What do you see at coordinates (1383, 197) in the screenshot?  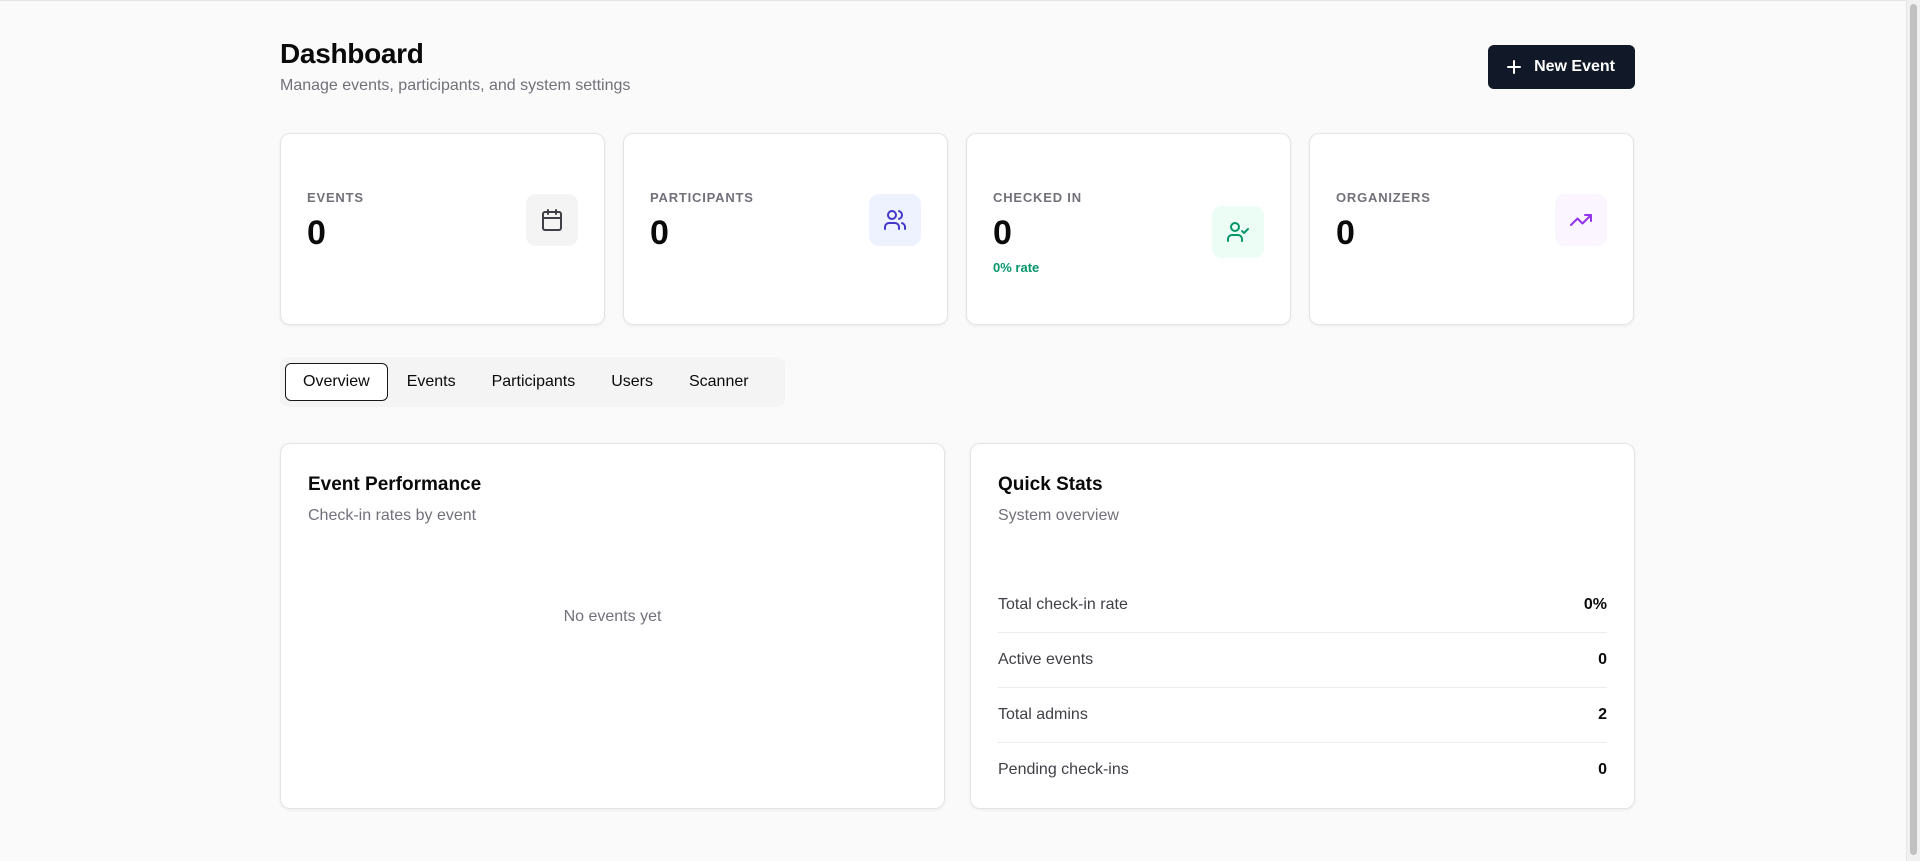 I see `stat-label: ORGANIZERS` at bounding box center [1383, 197].